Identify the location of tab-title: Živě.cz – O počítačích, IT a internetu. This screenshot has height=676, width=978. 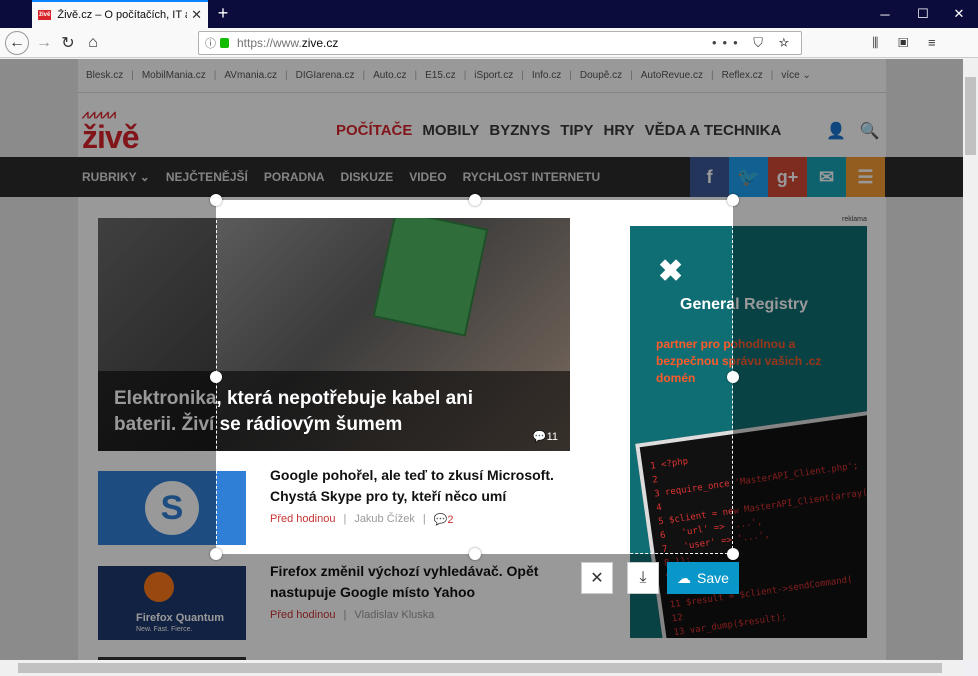
(122, 15).